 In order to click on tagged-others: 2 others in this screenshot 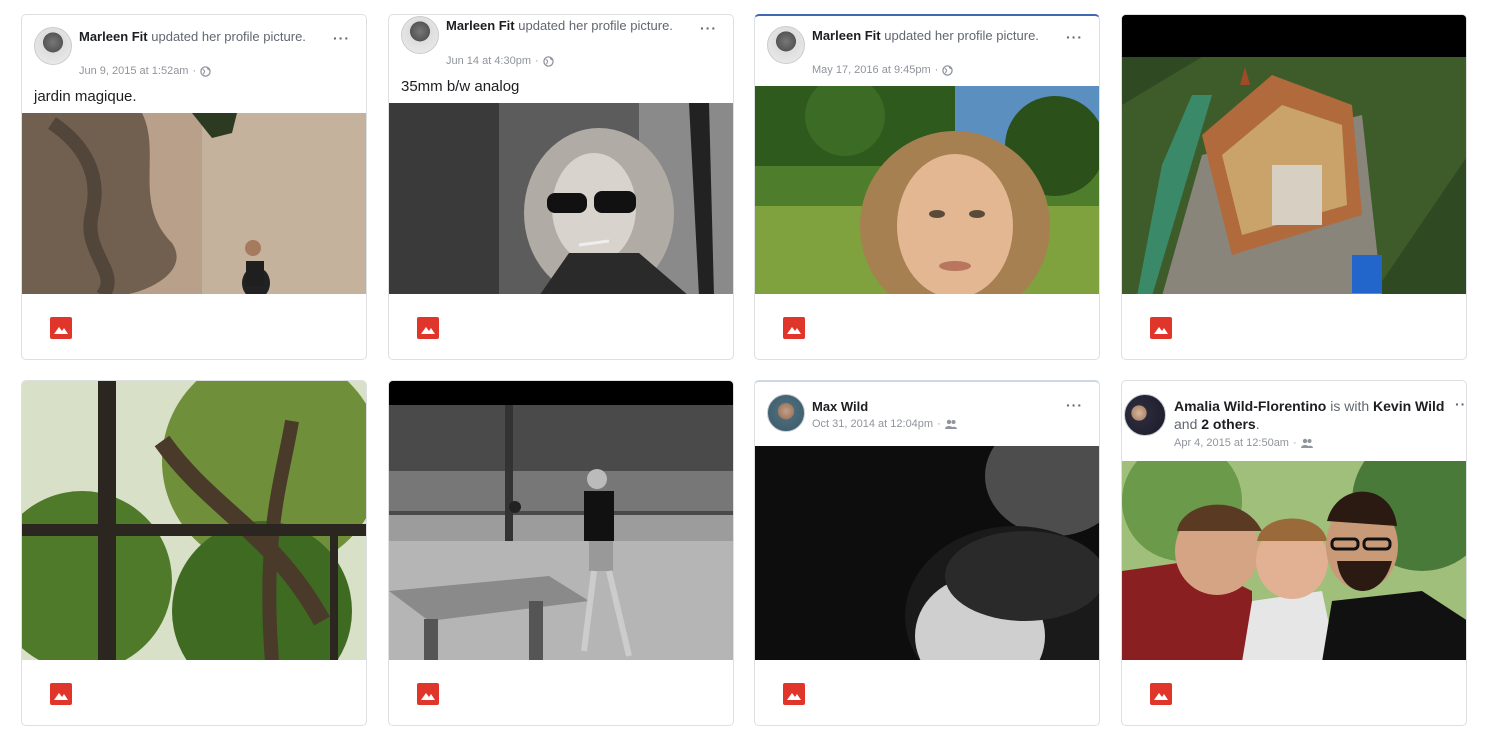, I will do `click(1228, 424)`.